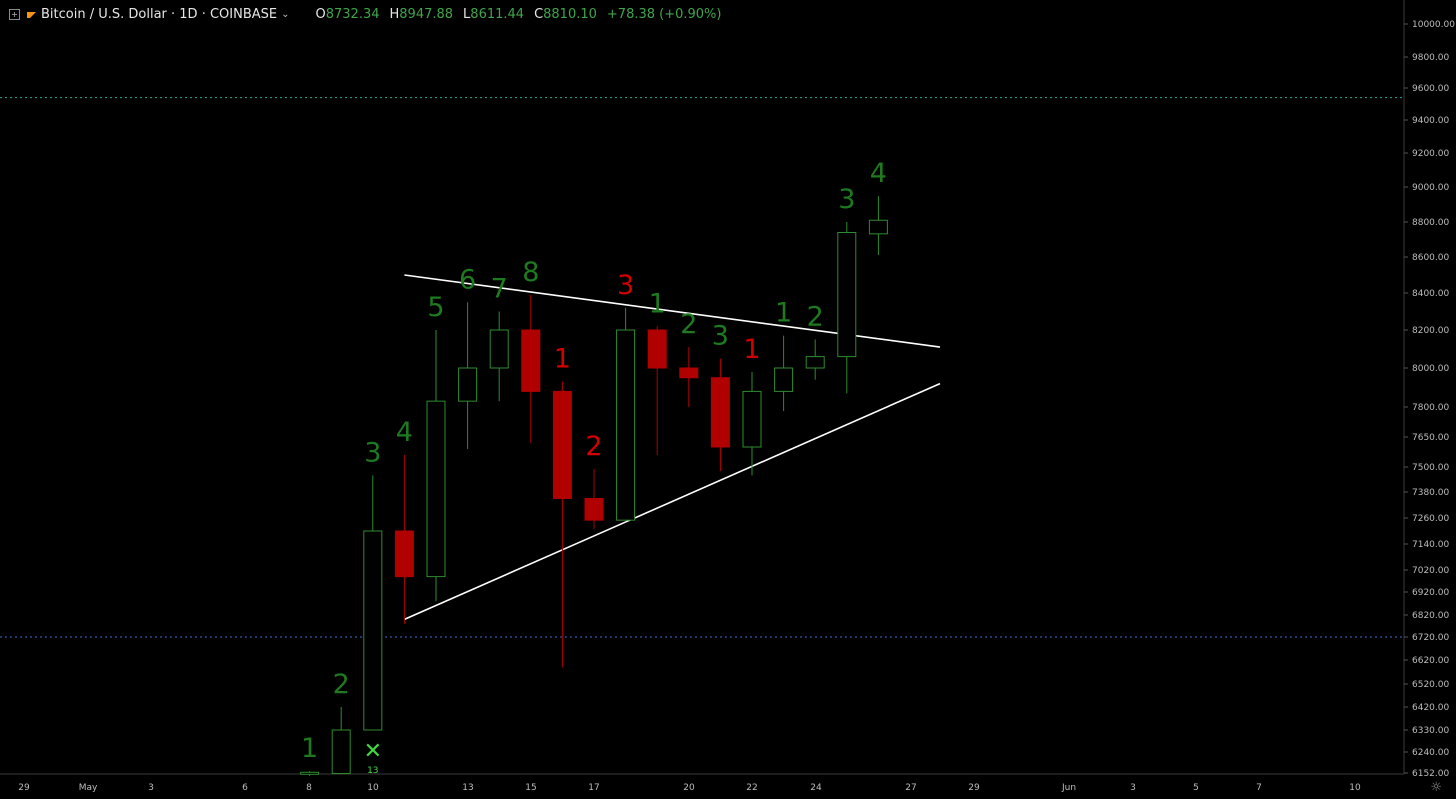 The width and height of the screenshot is (1456, 799). What do you see at coordinates (1430, 731) in the screenshot?
I see `price-tick-label: 6330.00` at bounding box center [1430, 731].